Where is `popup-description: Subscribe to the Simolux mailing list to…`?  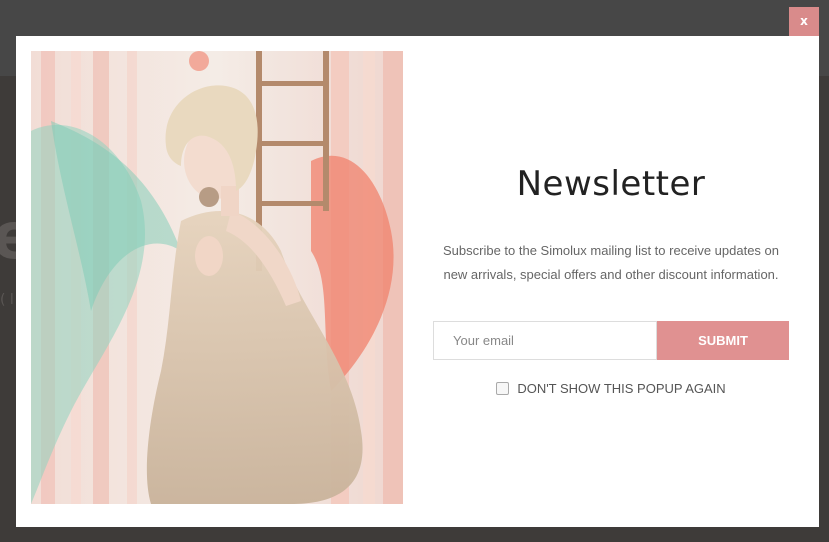 popup-description: Subscribe to the Simolux mailing list to… is located at coordinates (610, 262).